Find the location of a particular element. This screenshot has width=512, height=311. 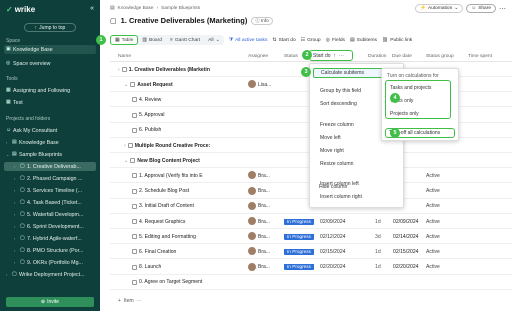

sort-descending-item: Sort descending is located at coordinates (338, 104).